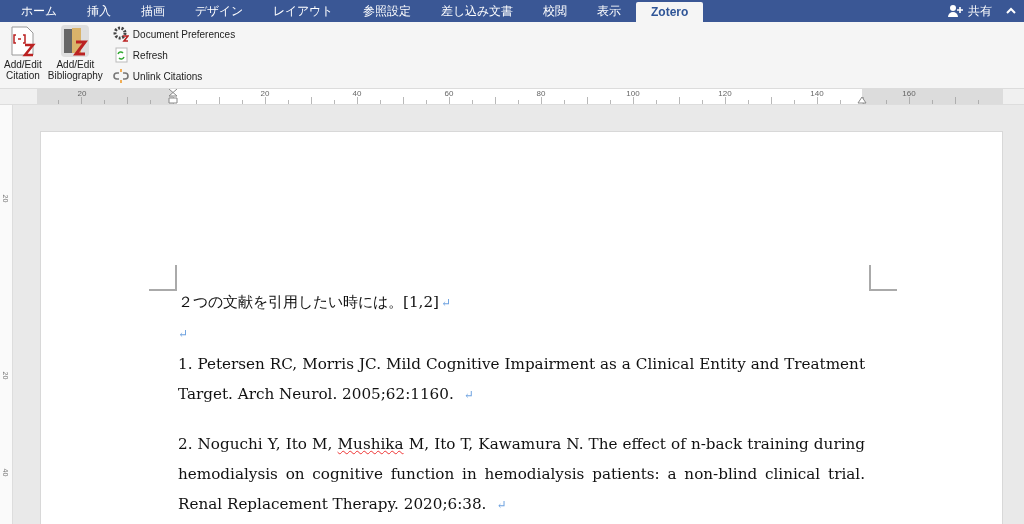 This screenshot has height=524, width=1024. What do you see at coordinates (183, 334) in the screenshot?
I see `paragraph-mark: ↵` at bounding box center [183, 334].